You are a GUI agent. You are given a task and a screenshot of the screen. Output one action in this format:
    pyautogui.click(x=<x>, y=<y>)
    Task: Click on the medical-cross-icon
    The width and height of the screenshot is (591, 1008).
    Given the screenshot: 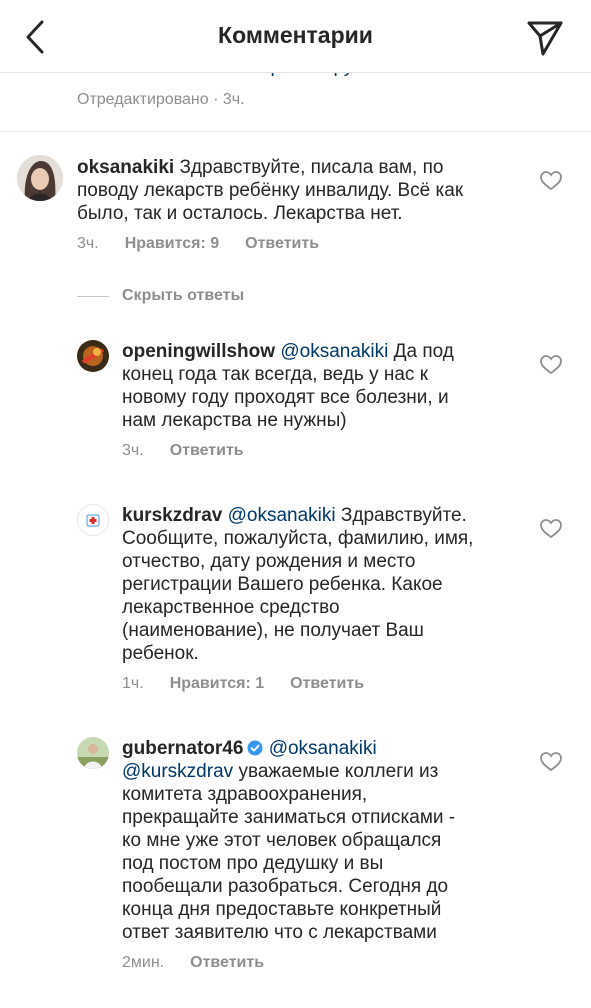 What is the action you would take?
    pyautogui.click(x=93, y=520)
    